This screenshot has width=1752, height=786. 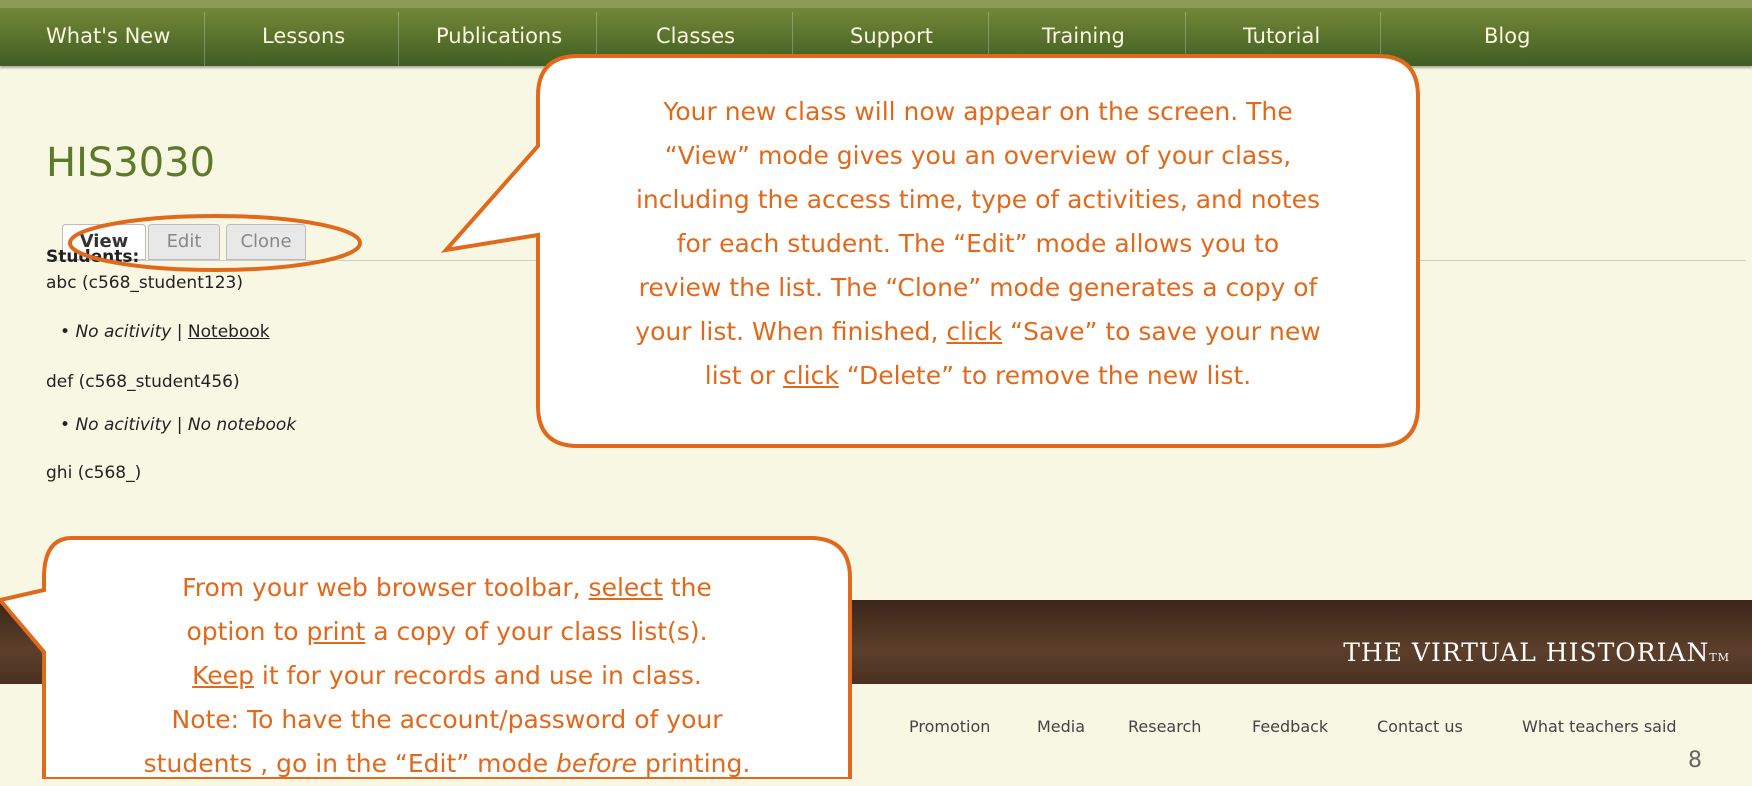 What do you see at coordinates (108, 36) in the screenshot?
I see `nav-whats-new: What's New` at bounding box center [108, 36].